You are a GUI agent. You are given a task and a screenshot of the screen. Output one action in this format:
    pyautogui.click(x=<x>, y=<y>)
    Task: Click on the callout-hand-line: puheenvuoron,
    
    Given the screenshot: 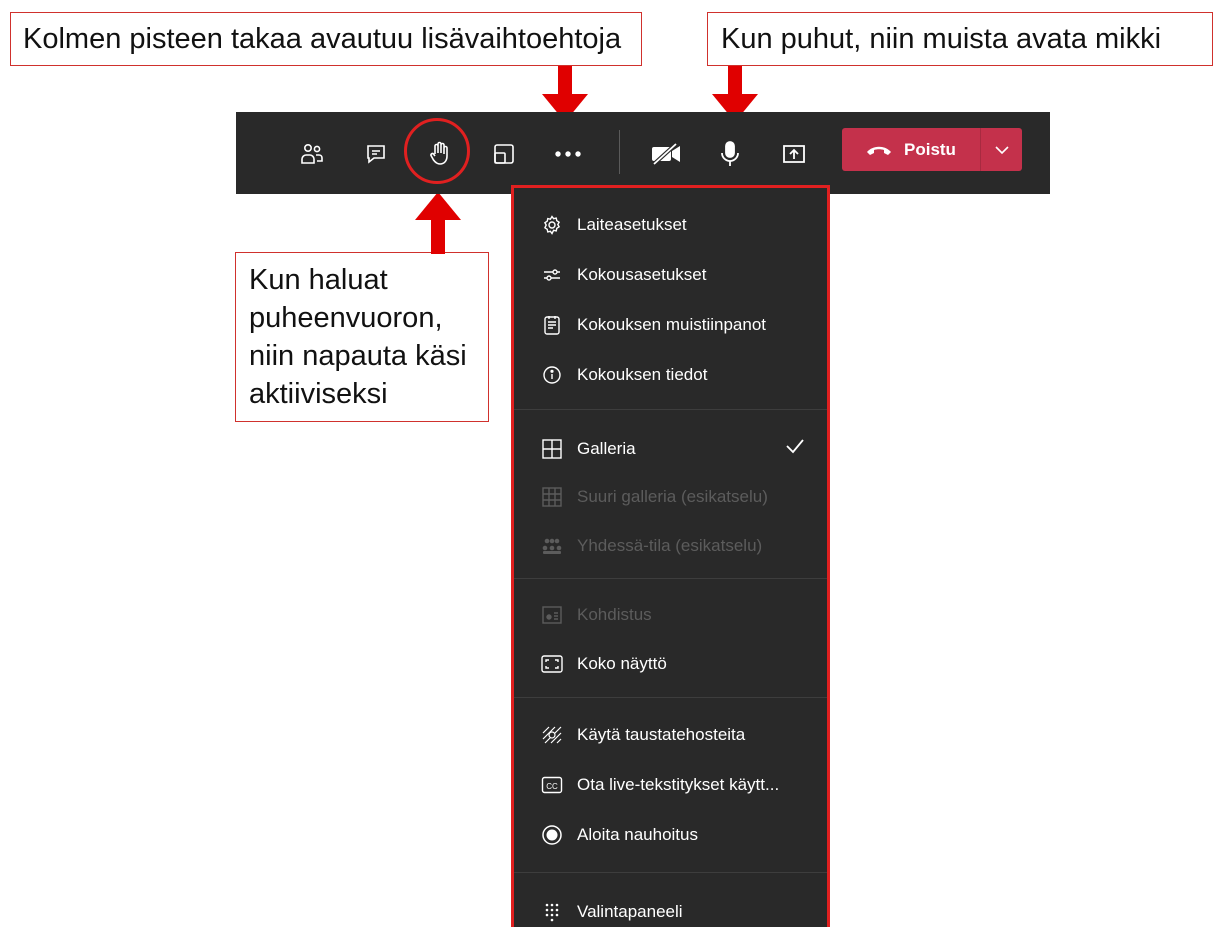 What is the action you would take?
    pyautogui.click(x=346, y=318)
    